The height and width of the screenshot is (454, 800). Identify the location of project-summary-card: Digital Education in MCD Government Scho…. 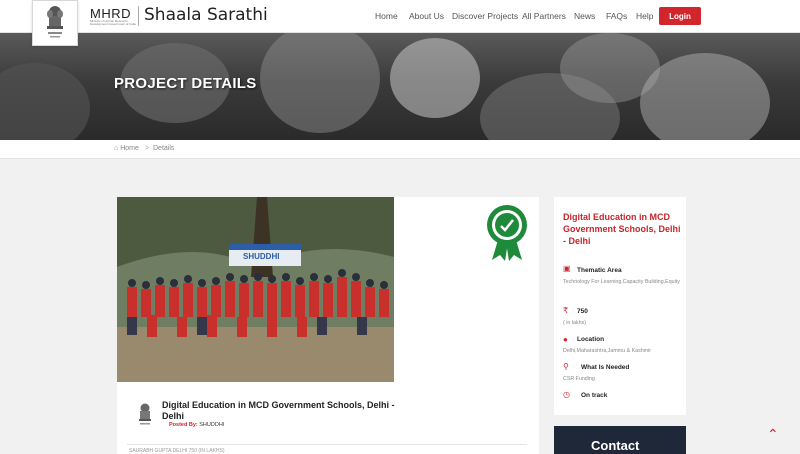
(620, 306).